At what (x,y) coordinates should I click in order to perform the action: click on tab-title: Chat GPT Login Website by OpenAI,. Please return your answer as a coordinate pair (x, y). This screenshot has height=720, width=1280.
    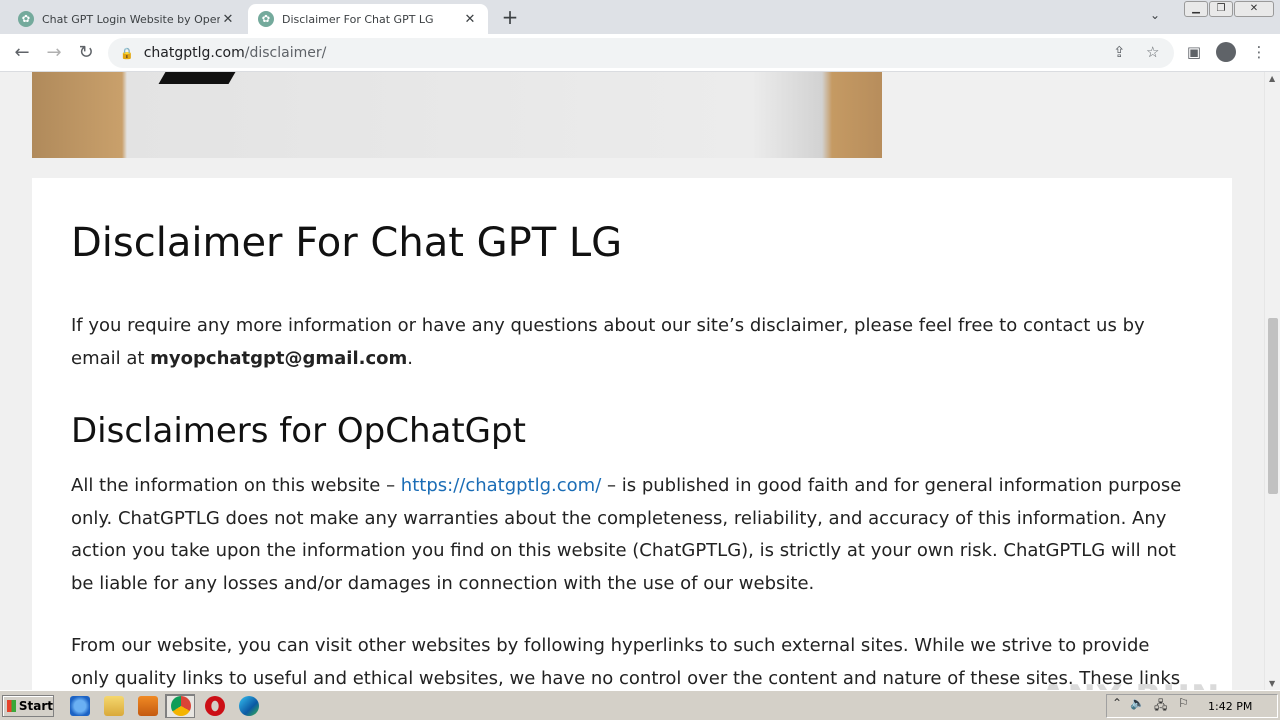
    Looking at the image, I should click on (131, 19).